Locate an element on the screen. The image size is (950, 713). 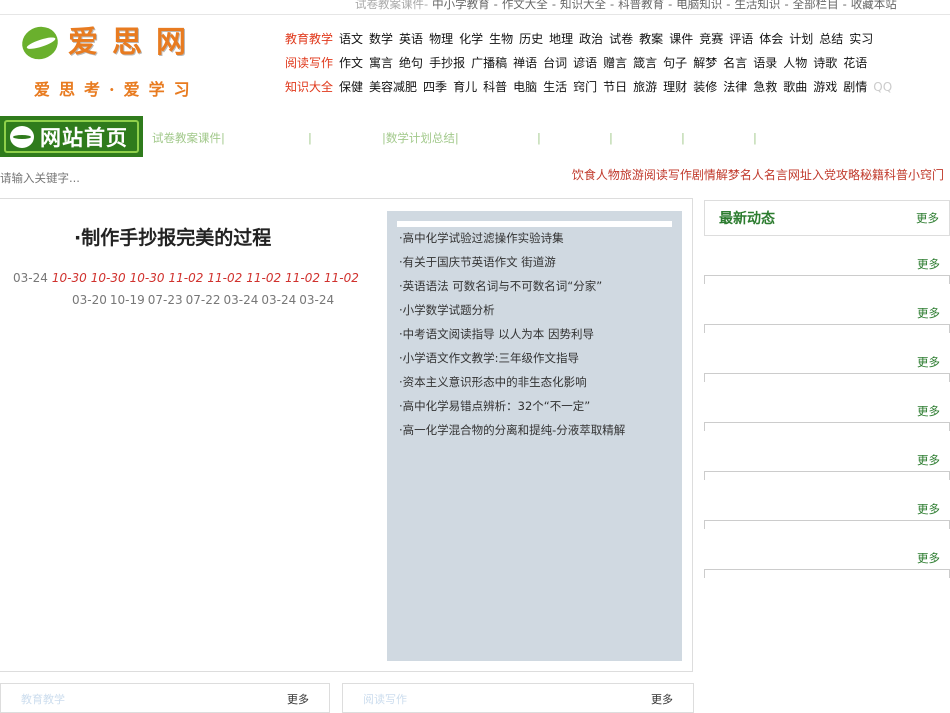
top-link: 全部栏目 is located at coordinates (816, 5).